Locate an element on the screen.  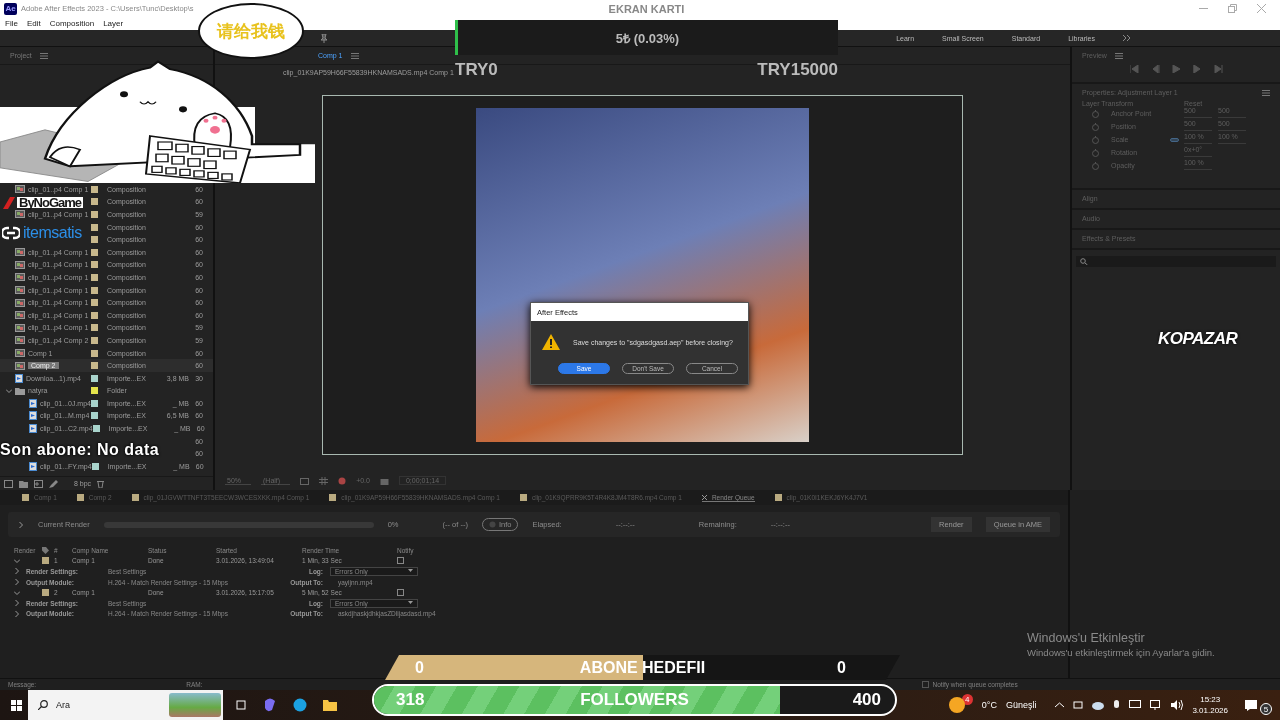
speaker-icon is located at coordinates (1177, 705).